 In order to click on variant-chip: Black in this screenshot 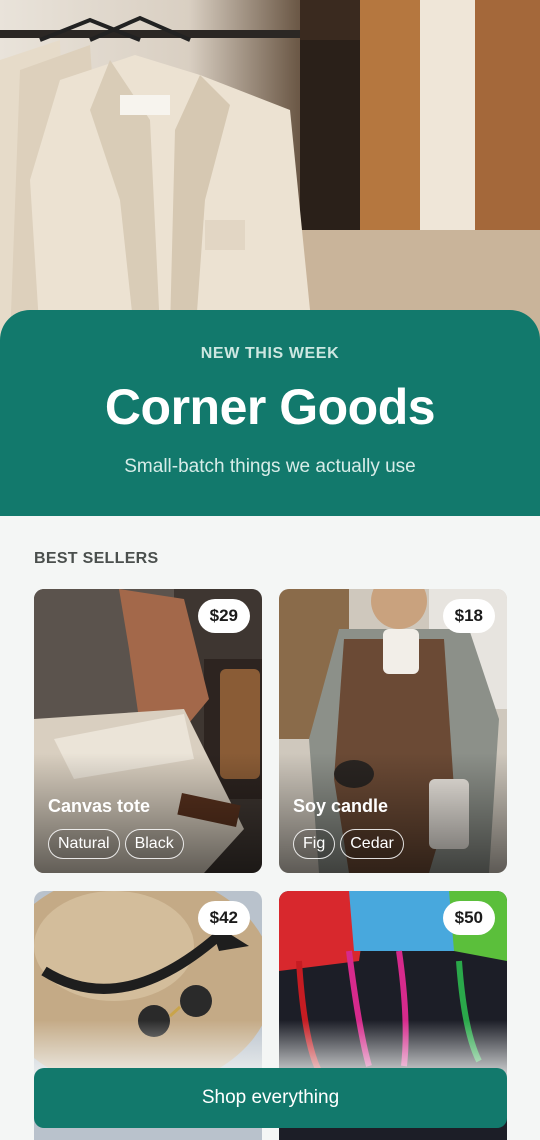, I will do `click(154, 844)`.